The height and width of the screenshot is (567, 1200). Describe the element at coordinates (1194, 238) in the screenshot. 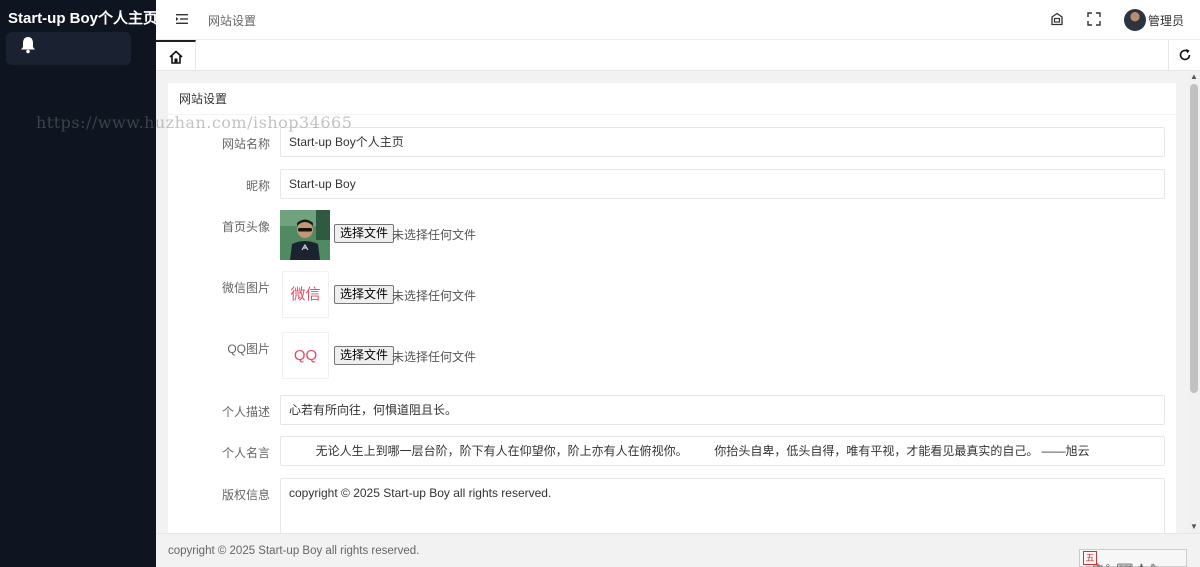

I see `scroll-thumb` at that location.